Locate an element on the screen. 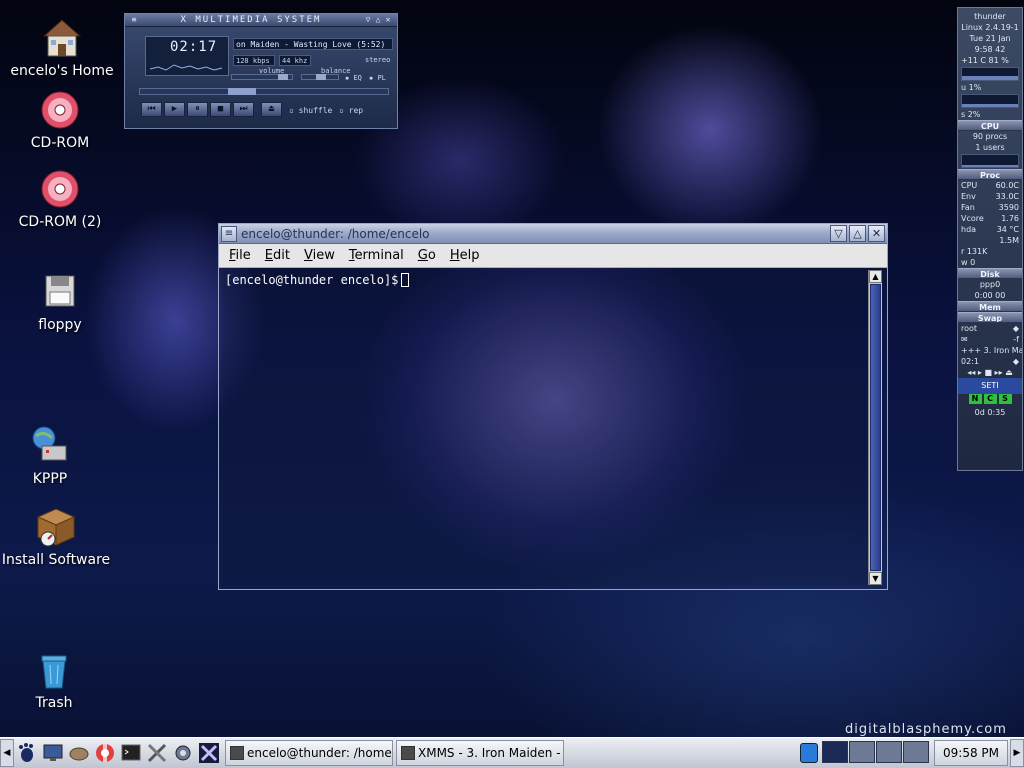 This screenshot has height=768, width=1024. menu-terminal: Terminal is located at coordinates (376, 255).